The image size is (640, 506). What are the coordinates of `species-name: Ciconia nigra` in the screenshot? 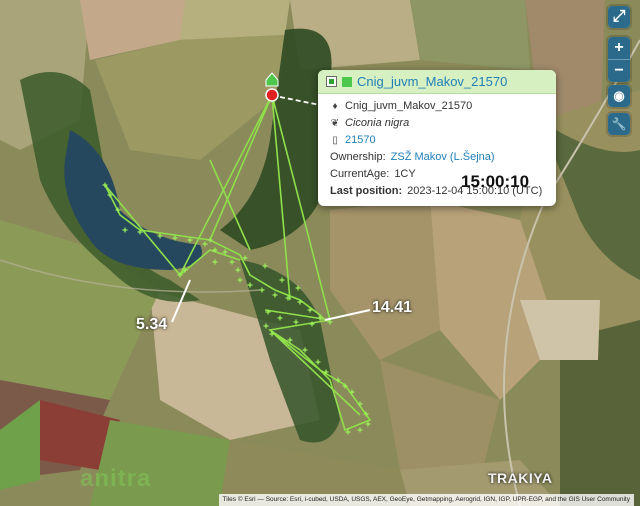 It's located at (377, 123).